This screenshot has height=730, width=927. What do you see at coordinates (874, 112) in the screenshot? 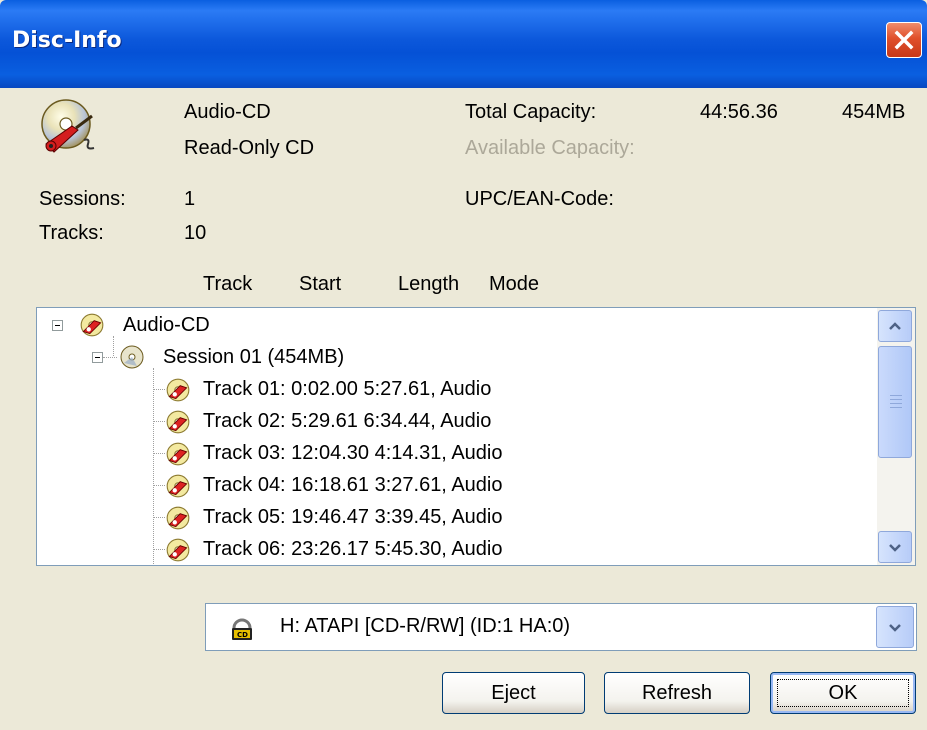
I see `total-capacity-size: 454MB` at bounding box center [874, 112].